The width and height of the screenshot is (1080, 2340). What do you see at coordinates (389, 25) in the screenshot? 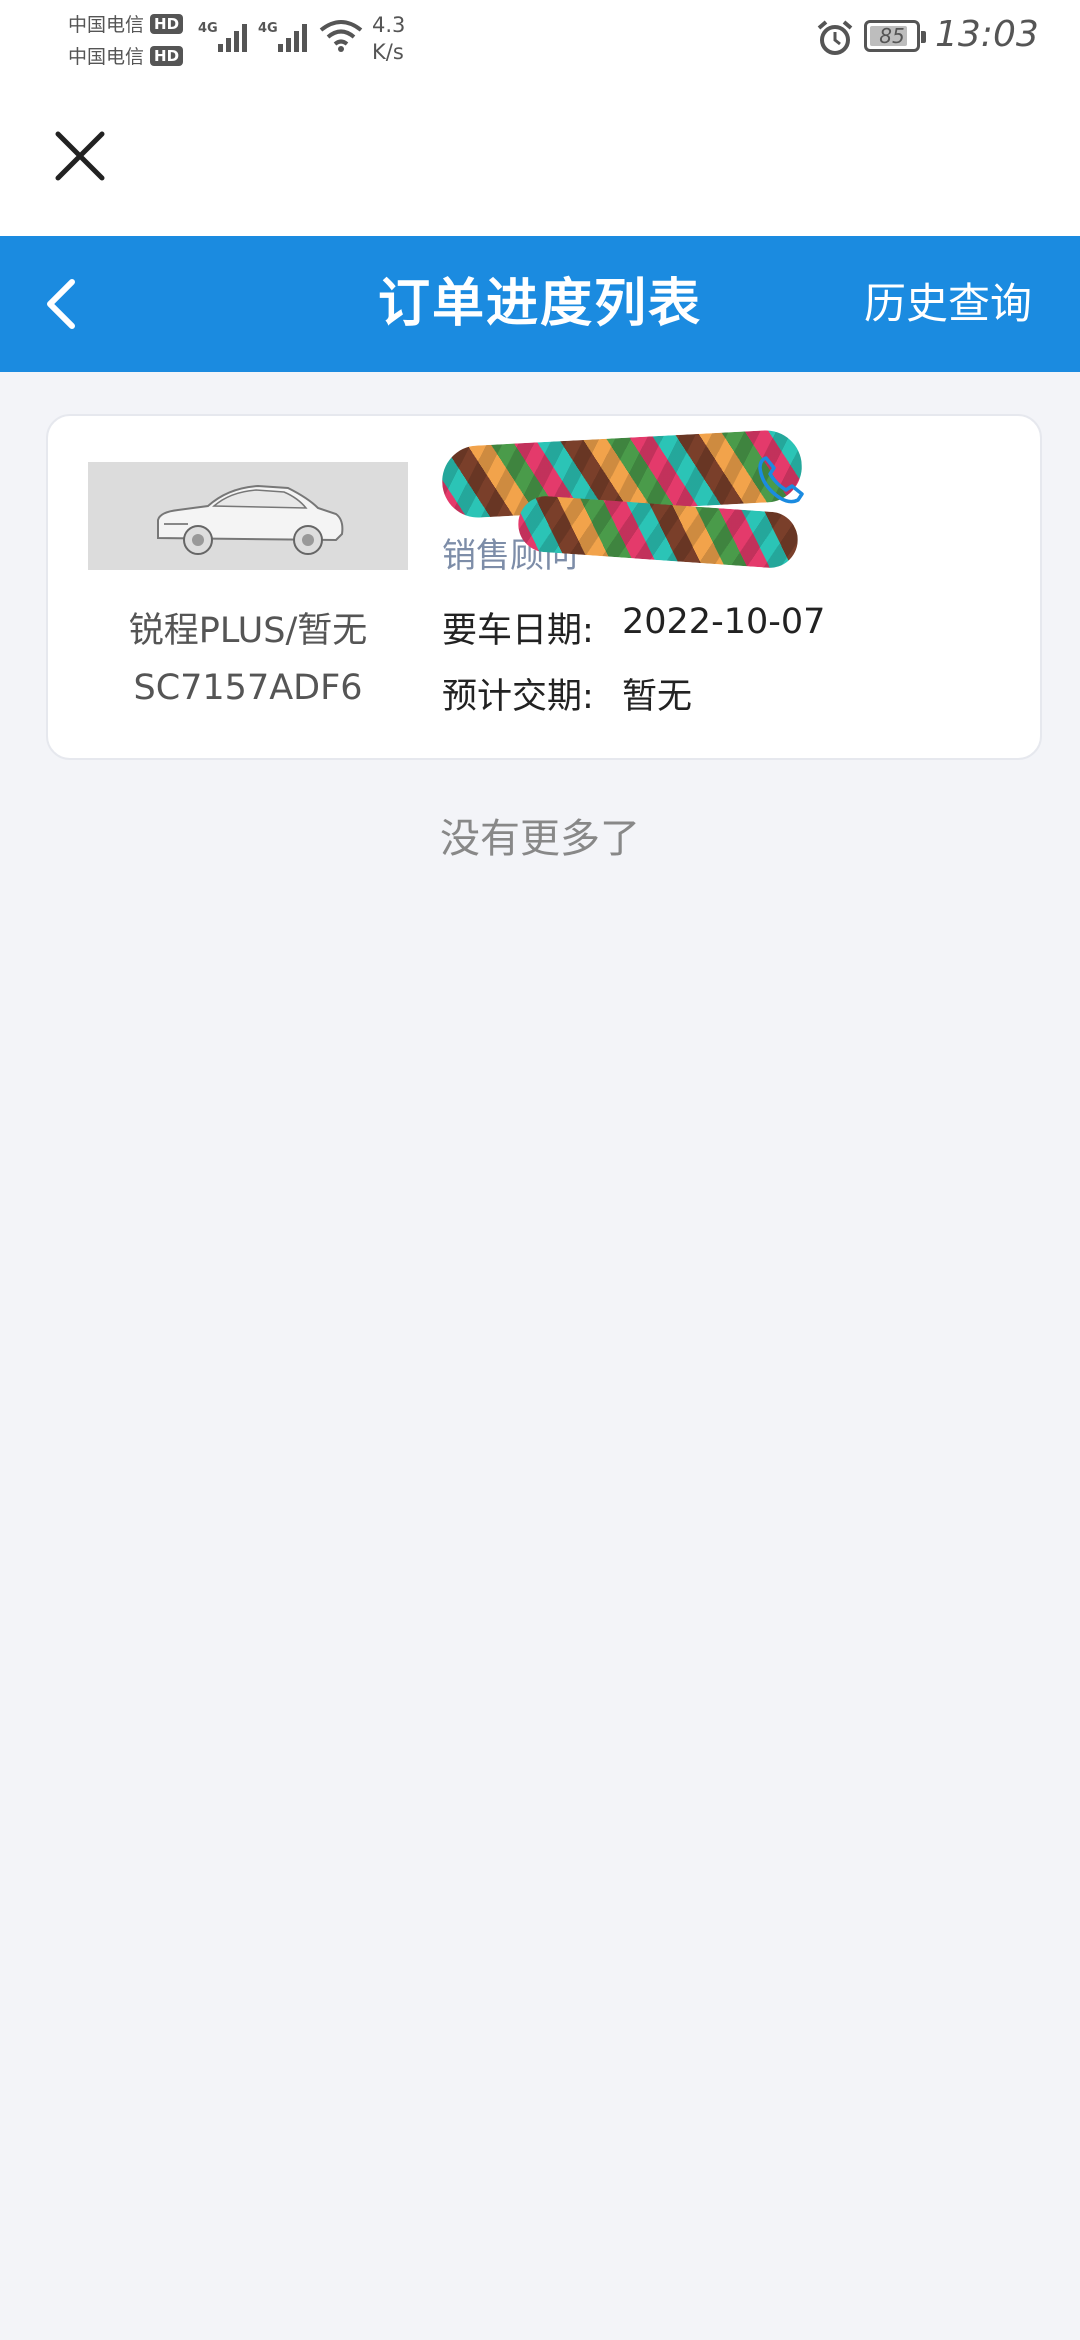
I see `network-speed-value: 4.3` at bounding box center [389, 25].